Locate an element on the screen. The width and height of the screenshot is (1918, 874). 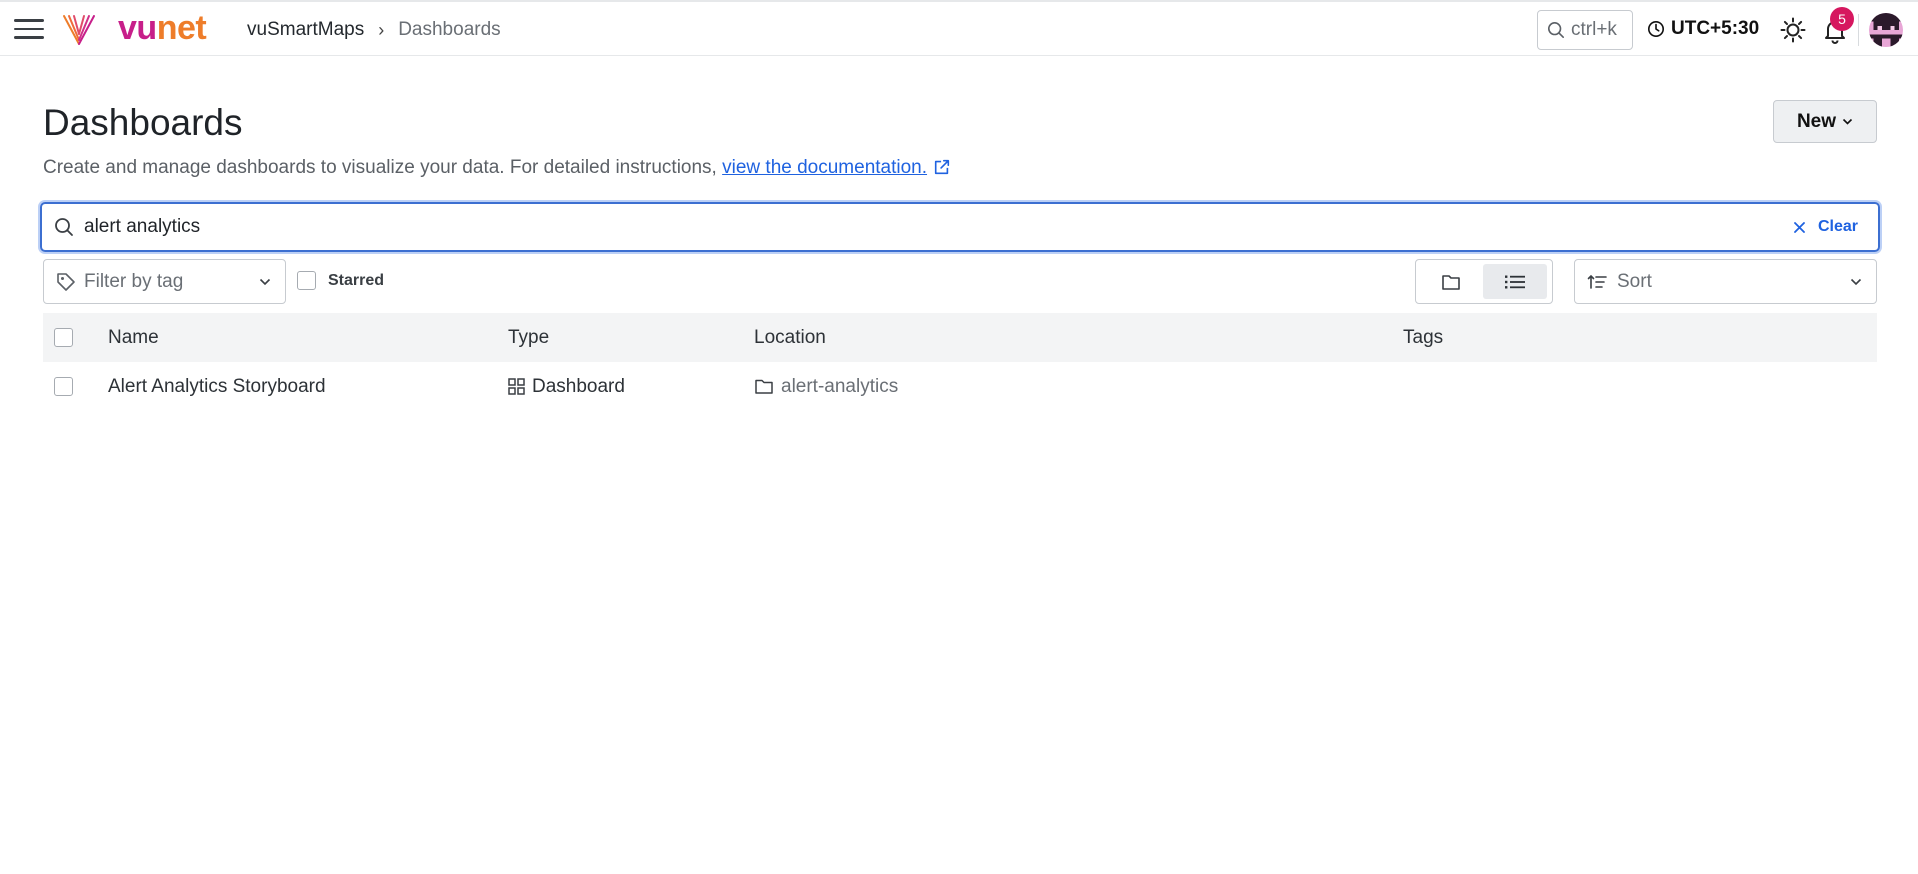
theme-toggle-button is located at coordinates (1793, 32).